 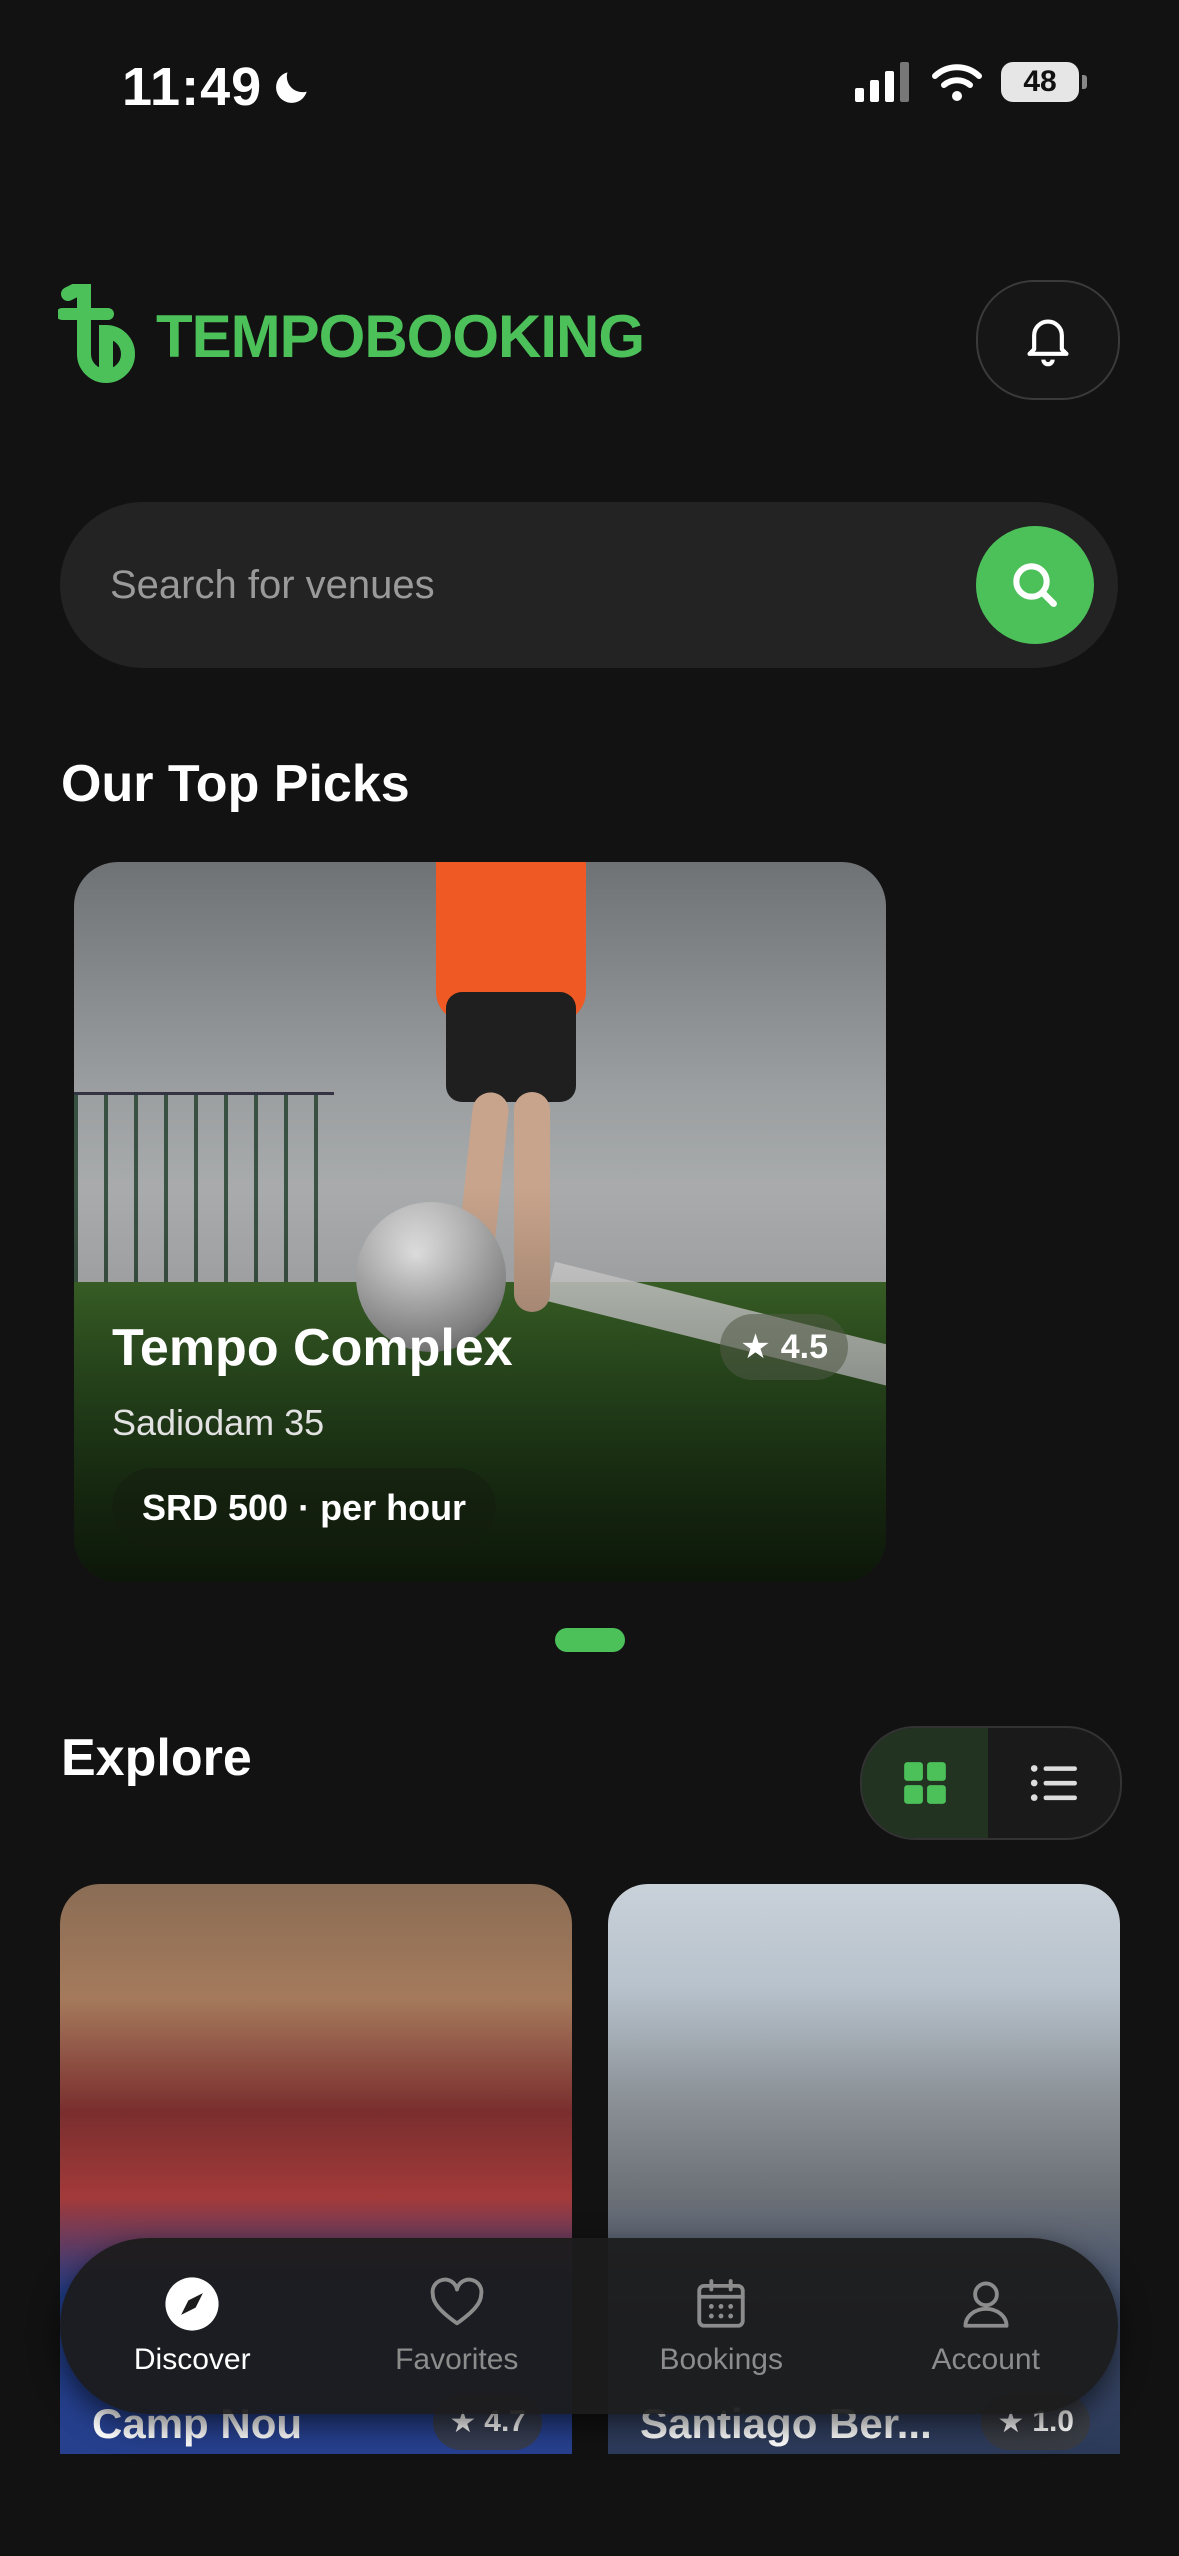 I want to click on bottom-nav: Discover Favorites Bookings Account, so click(x=589, y=2326).